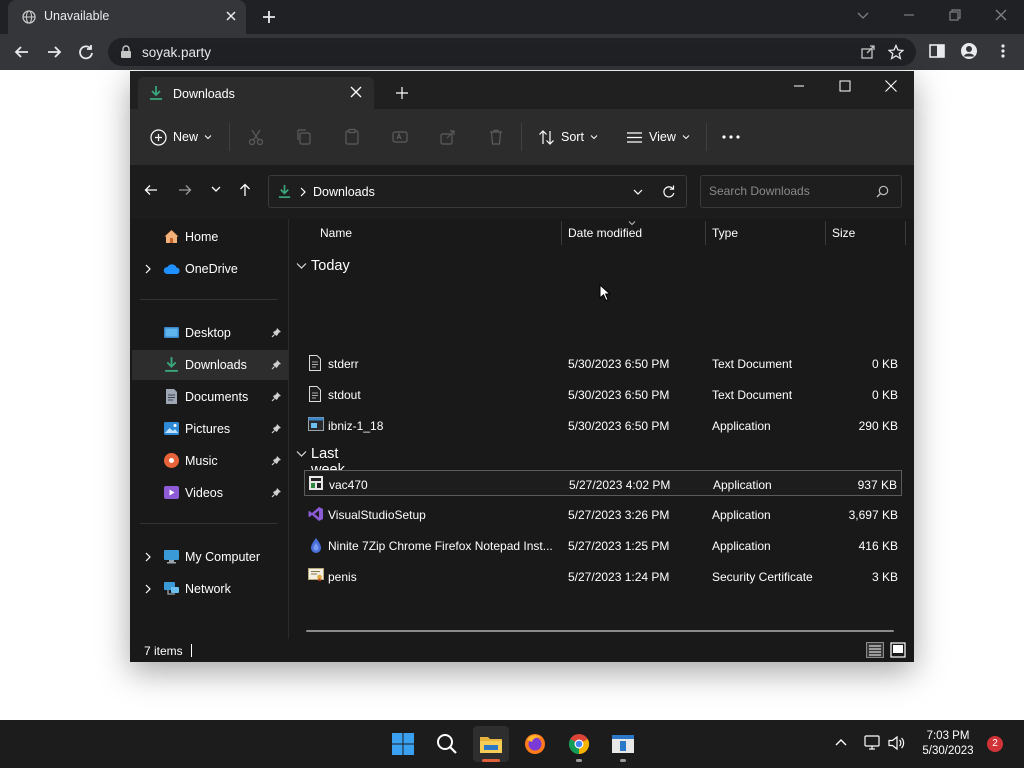 This screenshot has height=768, width=1024. What do you see at coordinates (969, 51) in the screenshot?
I see `profile-avatar-icon` at bounding box center [969, 51].